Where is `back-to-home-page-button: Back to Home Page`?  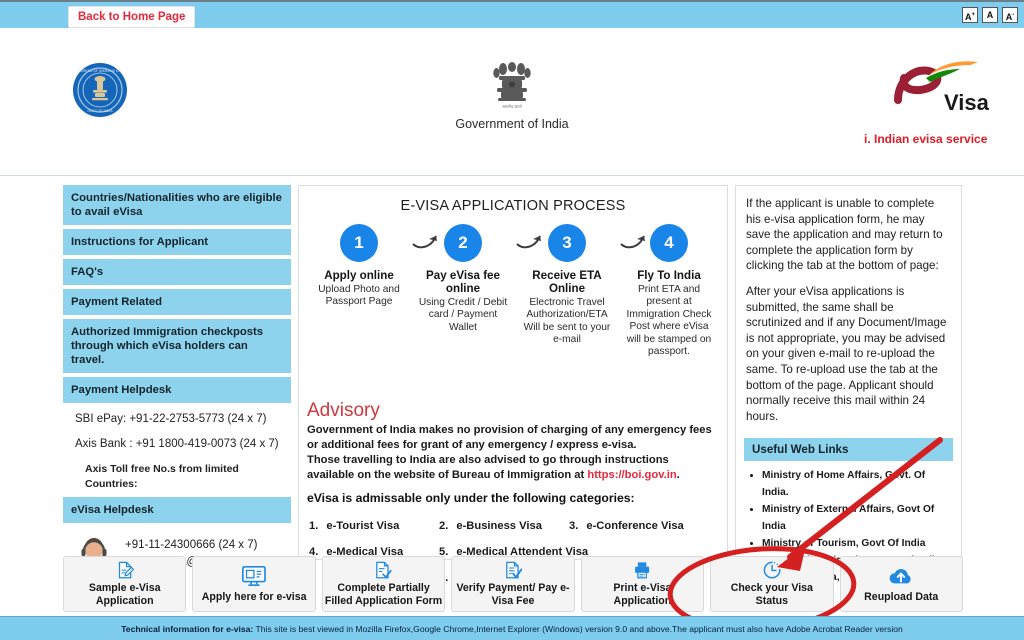
back-to-home-page-button: Back to Home Page is located at coordinates (132, 17).